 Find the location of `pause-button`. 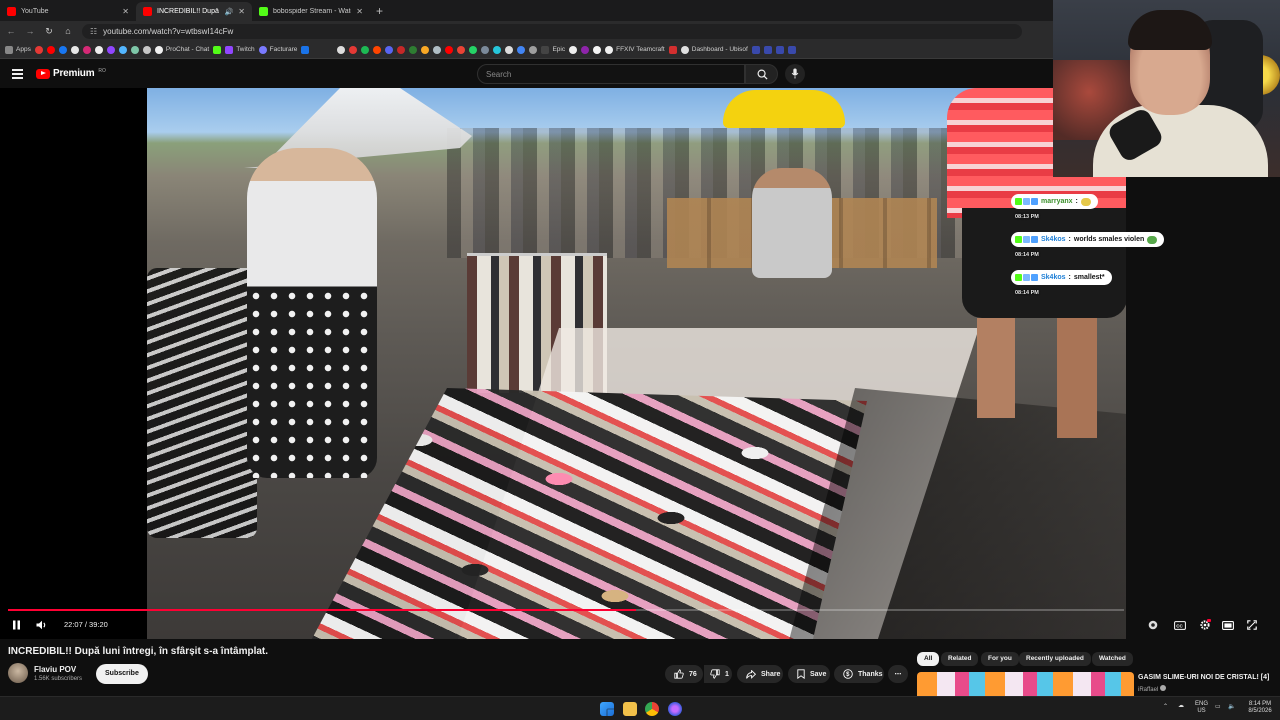

pause-button is located at coordinates (16, 625).